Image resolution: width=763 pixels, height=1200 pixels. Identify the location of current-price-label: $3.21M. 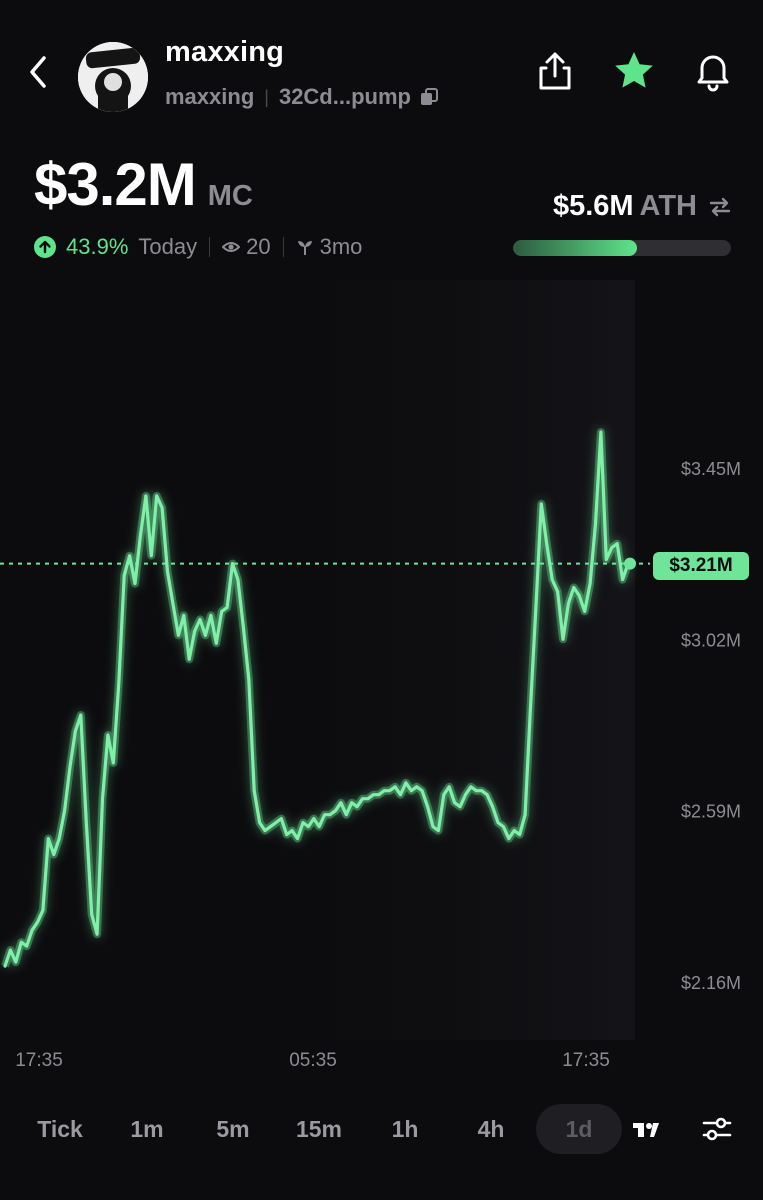
(701, 566).